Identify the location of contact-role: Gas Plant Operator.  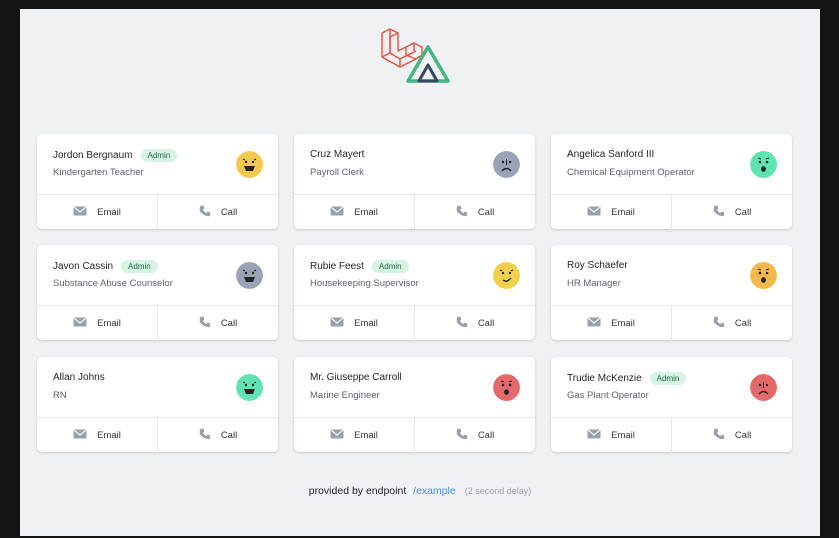
(608, 395).